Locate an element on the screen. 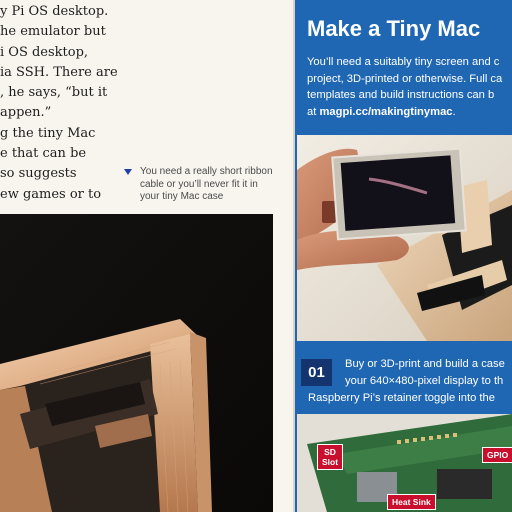 This screenshot has height=512, width=512. body-line: i OS desktop, is located at coordinates (44, 52).